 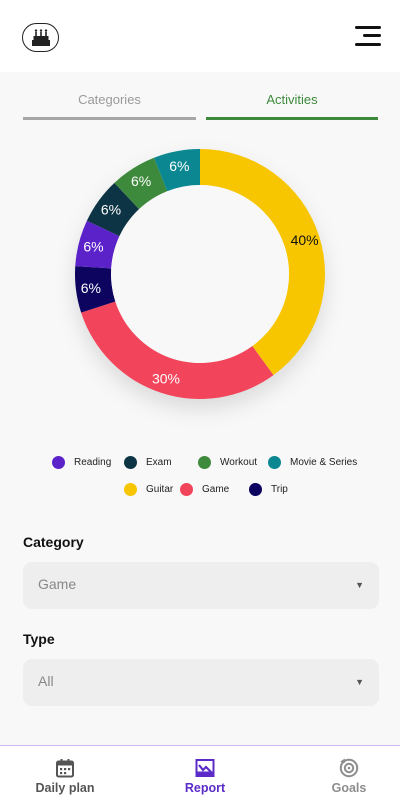 What do you see at coordinates (239, 462) in the screenshot?
I see `legend-label: Workout` at bounding box center [239, 462].